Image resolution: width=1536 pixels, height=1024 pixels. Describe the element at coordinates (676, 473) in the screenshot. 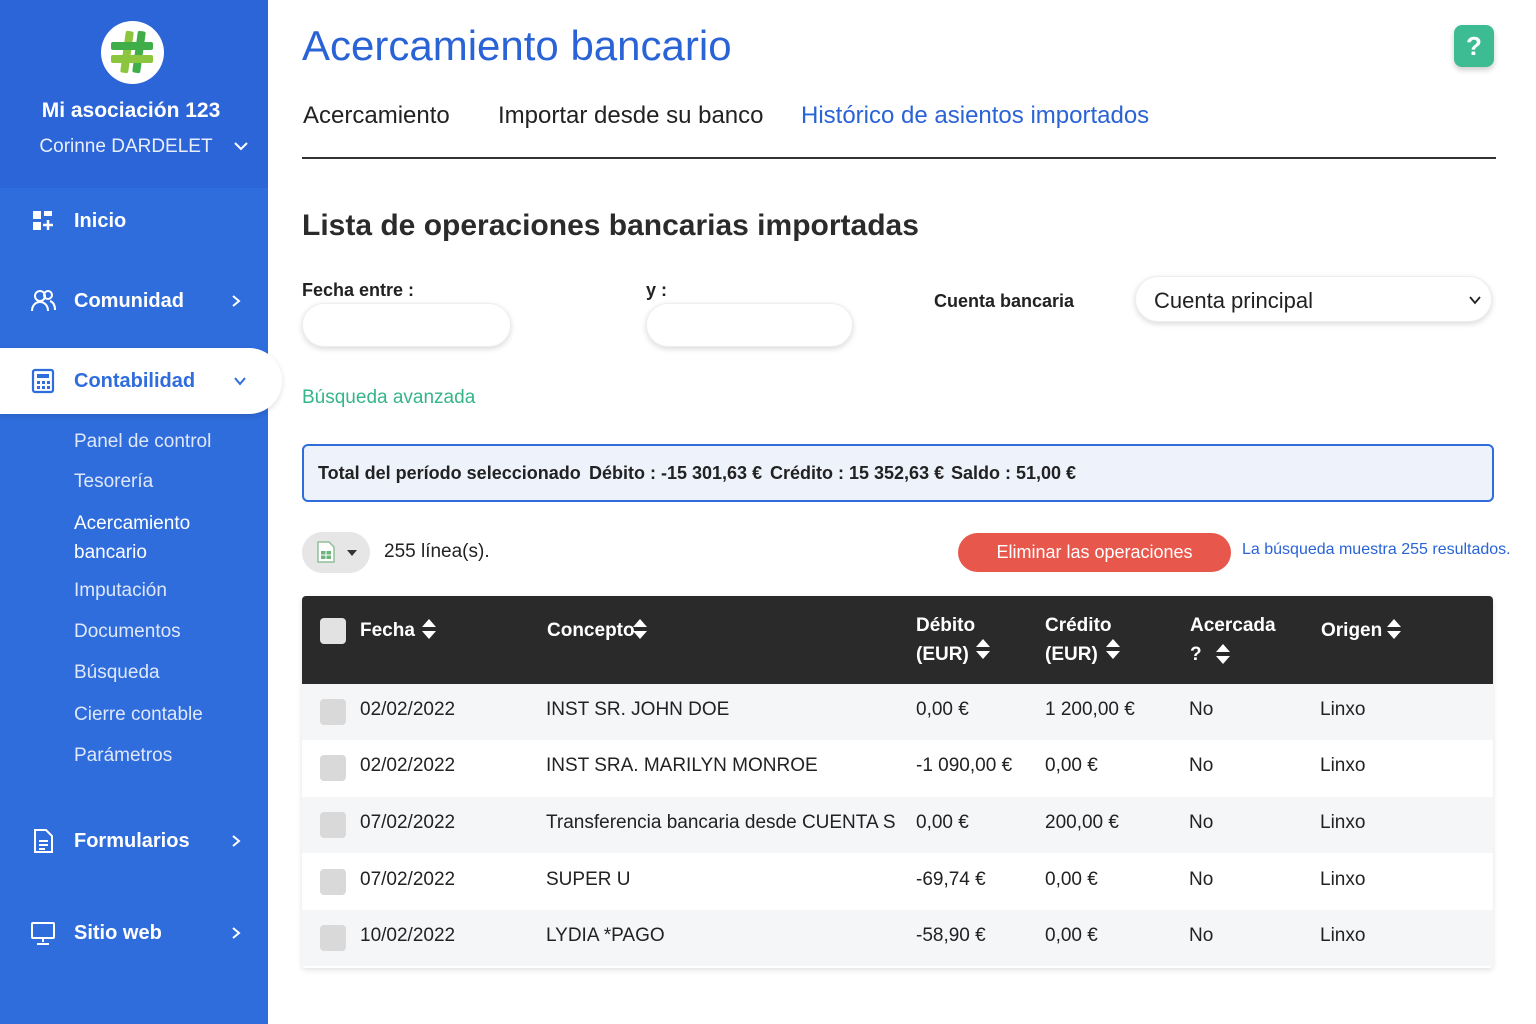

I see `totals-debit: Débito : -15 301,63 €` at that location.